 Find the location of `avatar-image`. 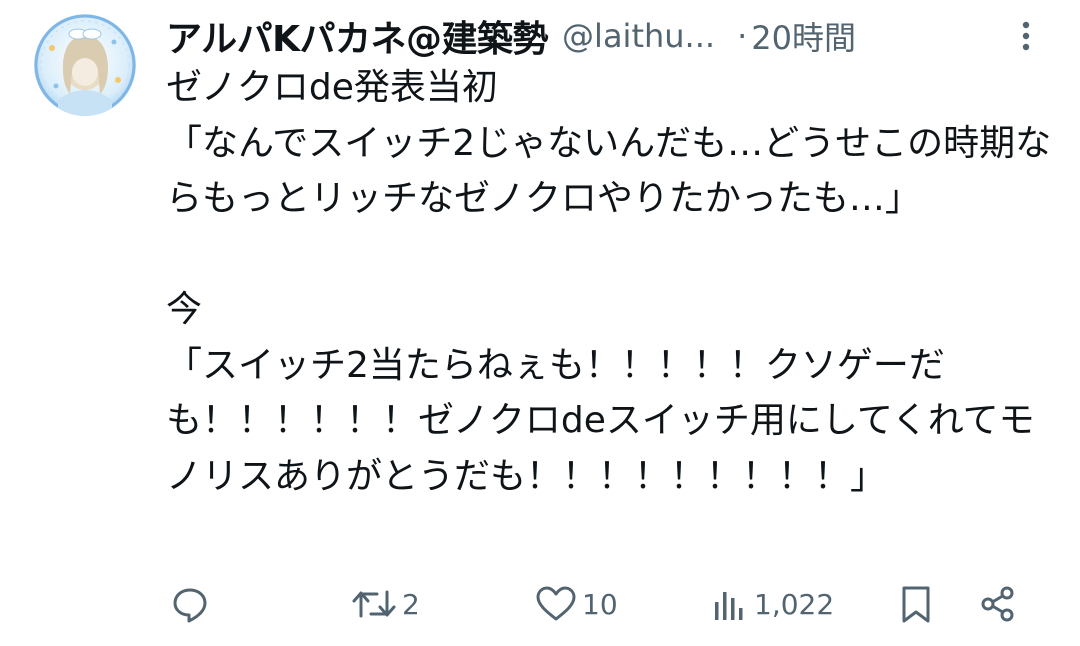

avatar-image is located at coordinates (85, 65).